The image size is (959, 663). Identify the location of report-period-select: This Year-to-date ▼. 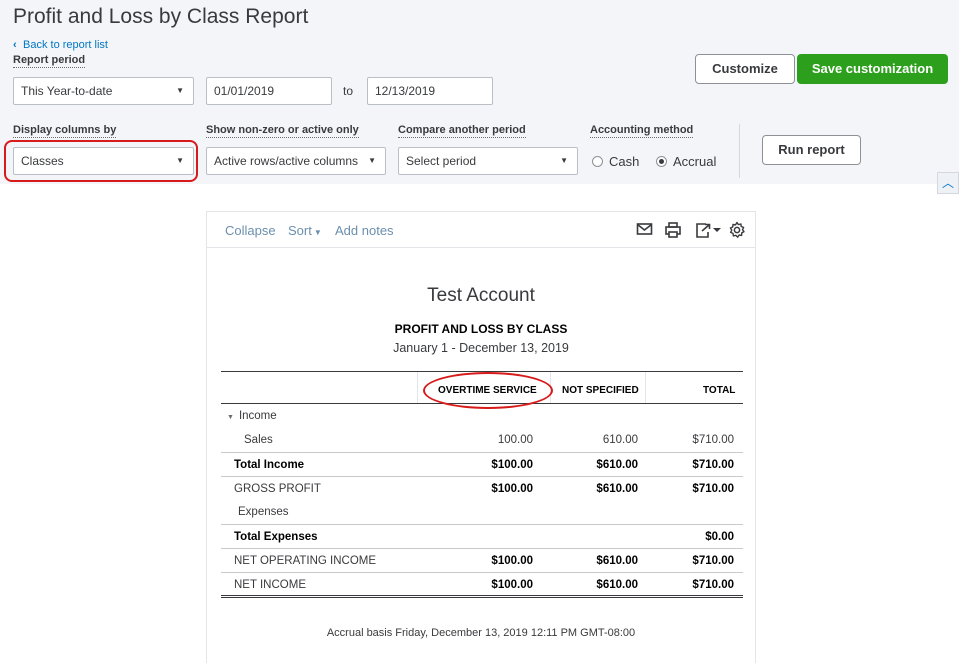
(103, 91).